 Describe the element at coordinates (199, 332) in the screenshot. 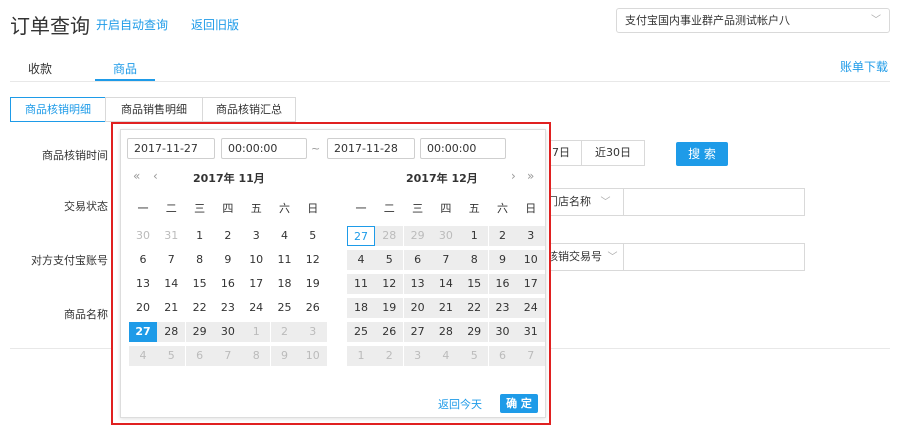

I see `day-cell: 29` at that location.